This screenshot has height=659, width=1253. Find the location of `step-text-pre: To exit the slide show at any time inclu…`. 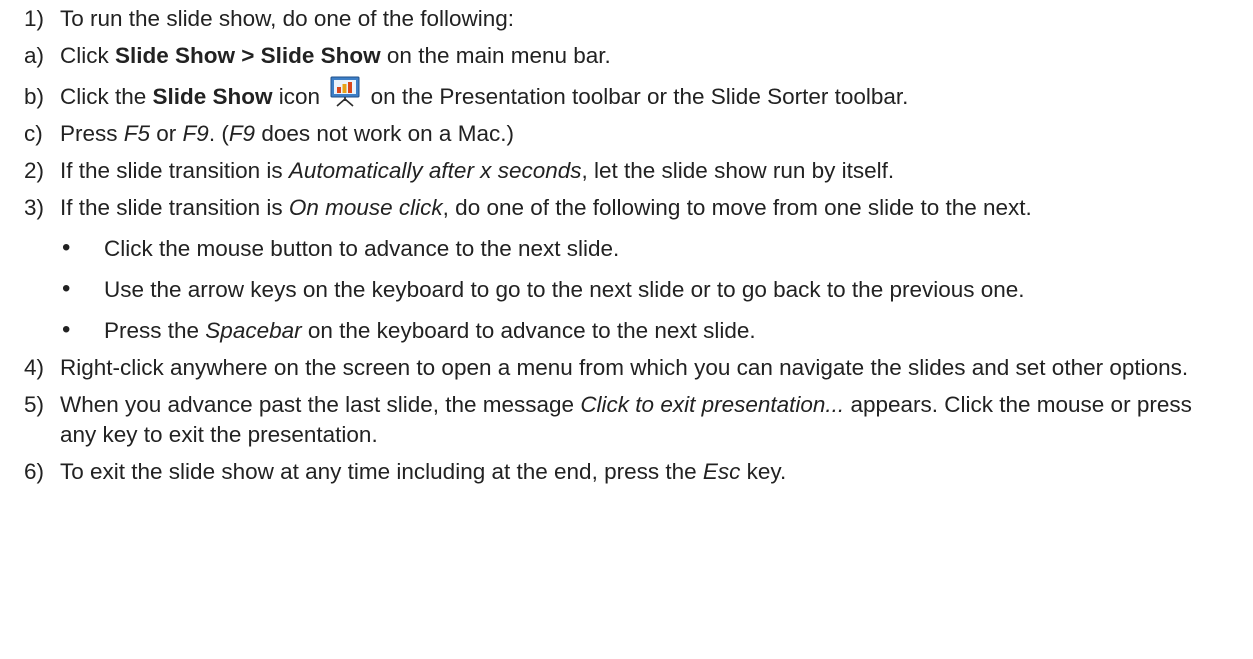

step-text-pre: To exit the slide show at any time inclu… is located at coordinates (381, 471).